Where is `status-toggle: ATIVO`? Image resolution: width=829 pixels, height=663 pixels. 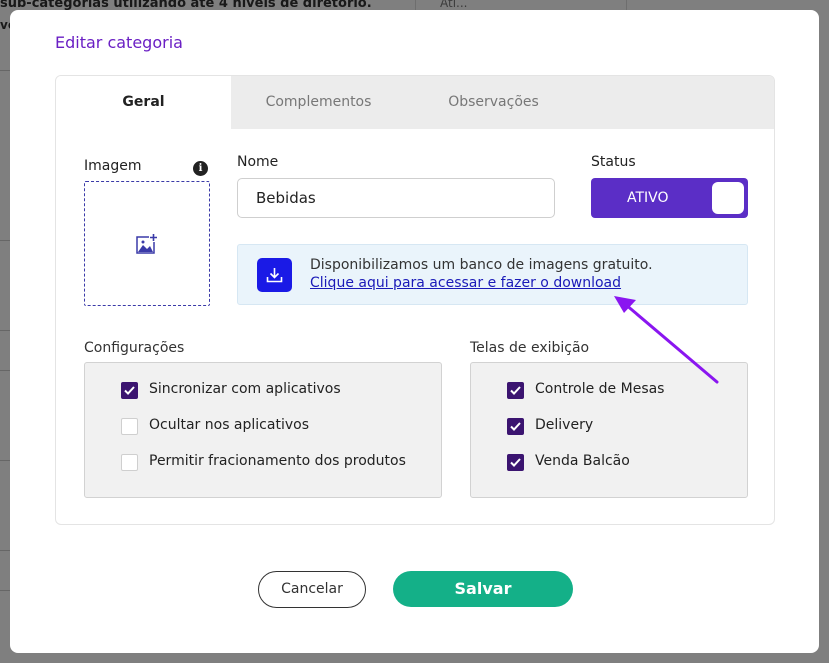 status-toggle: ATIVO is located at coordinates (669, 198).